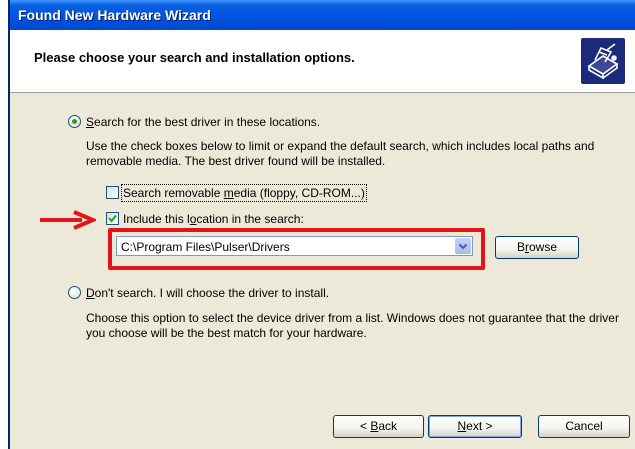 The width and height of the screenshot is (635, 449). I want to click on search-radio, so click(74, 121).